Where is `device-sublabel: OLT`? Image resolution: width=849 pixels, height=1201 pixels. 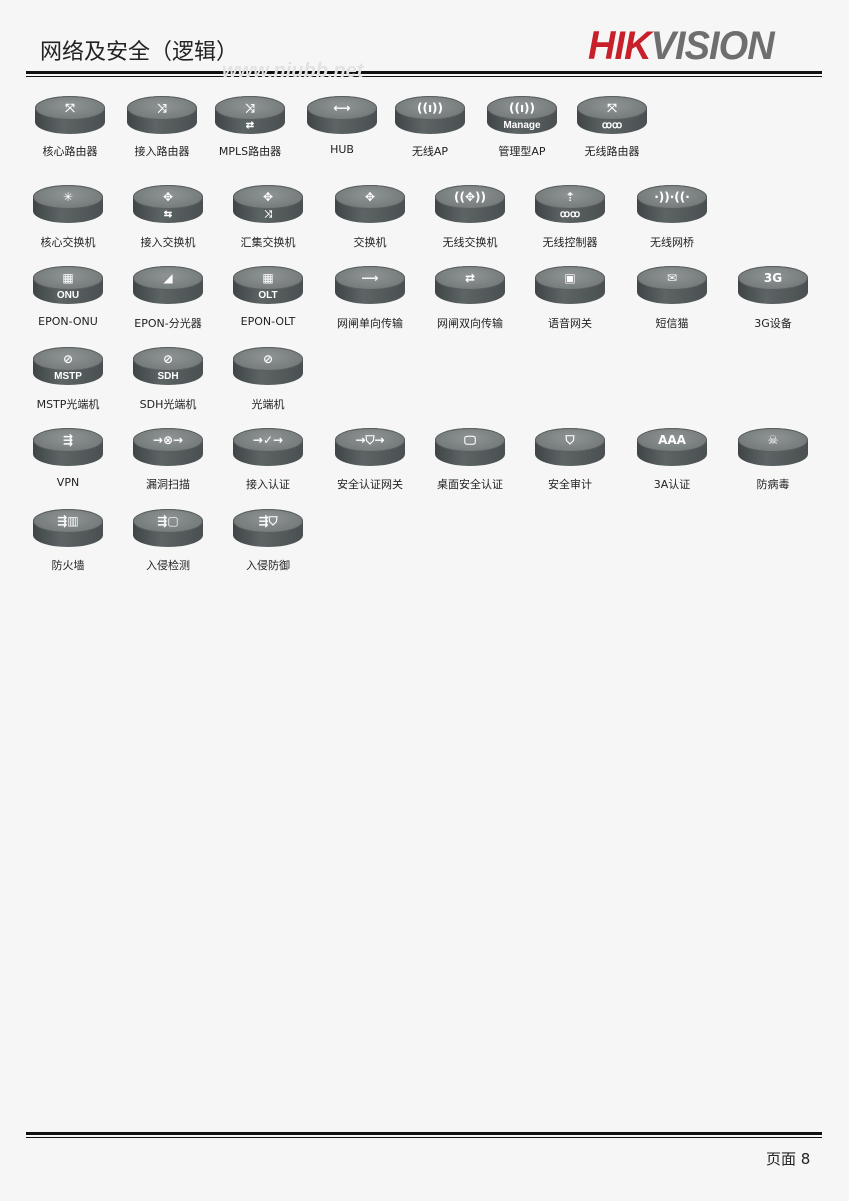
device-sublabel: OLT is located at coordinates (268, 295).